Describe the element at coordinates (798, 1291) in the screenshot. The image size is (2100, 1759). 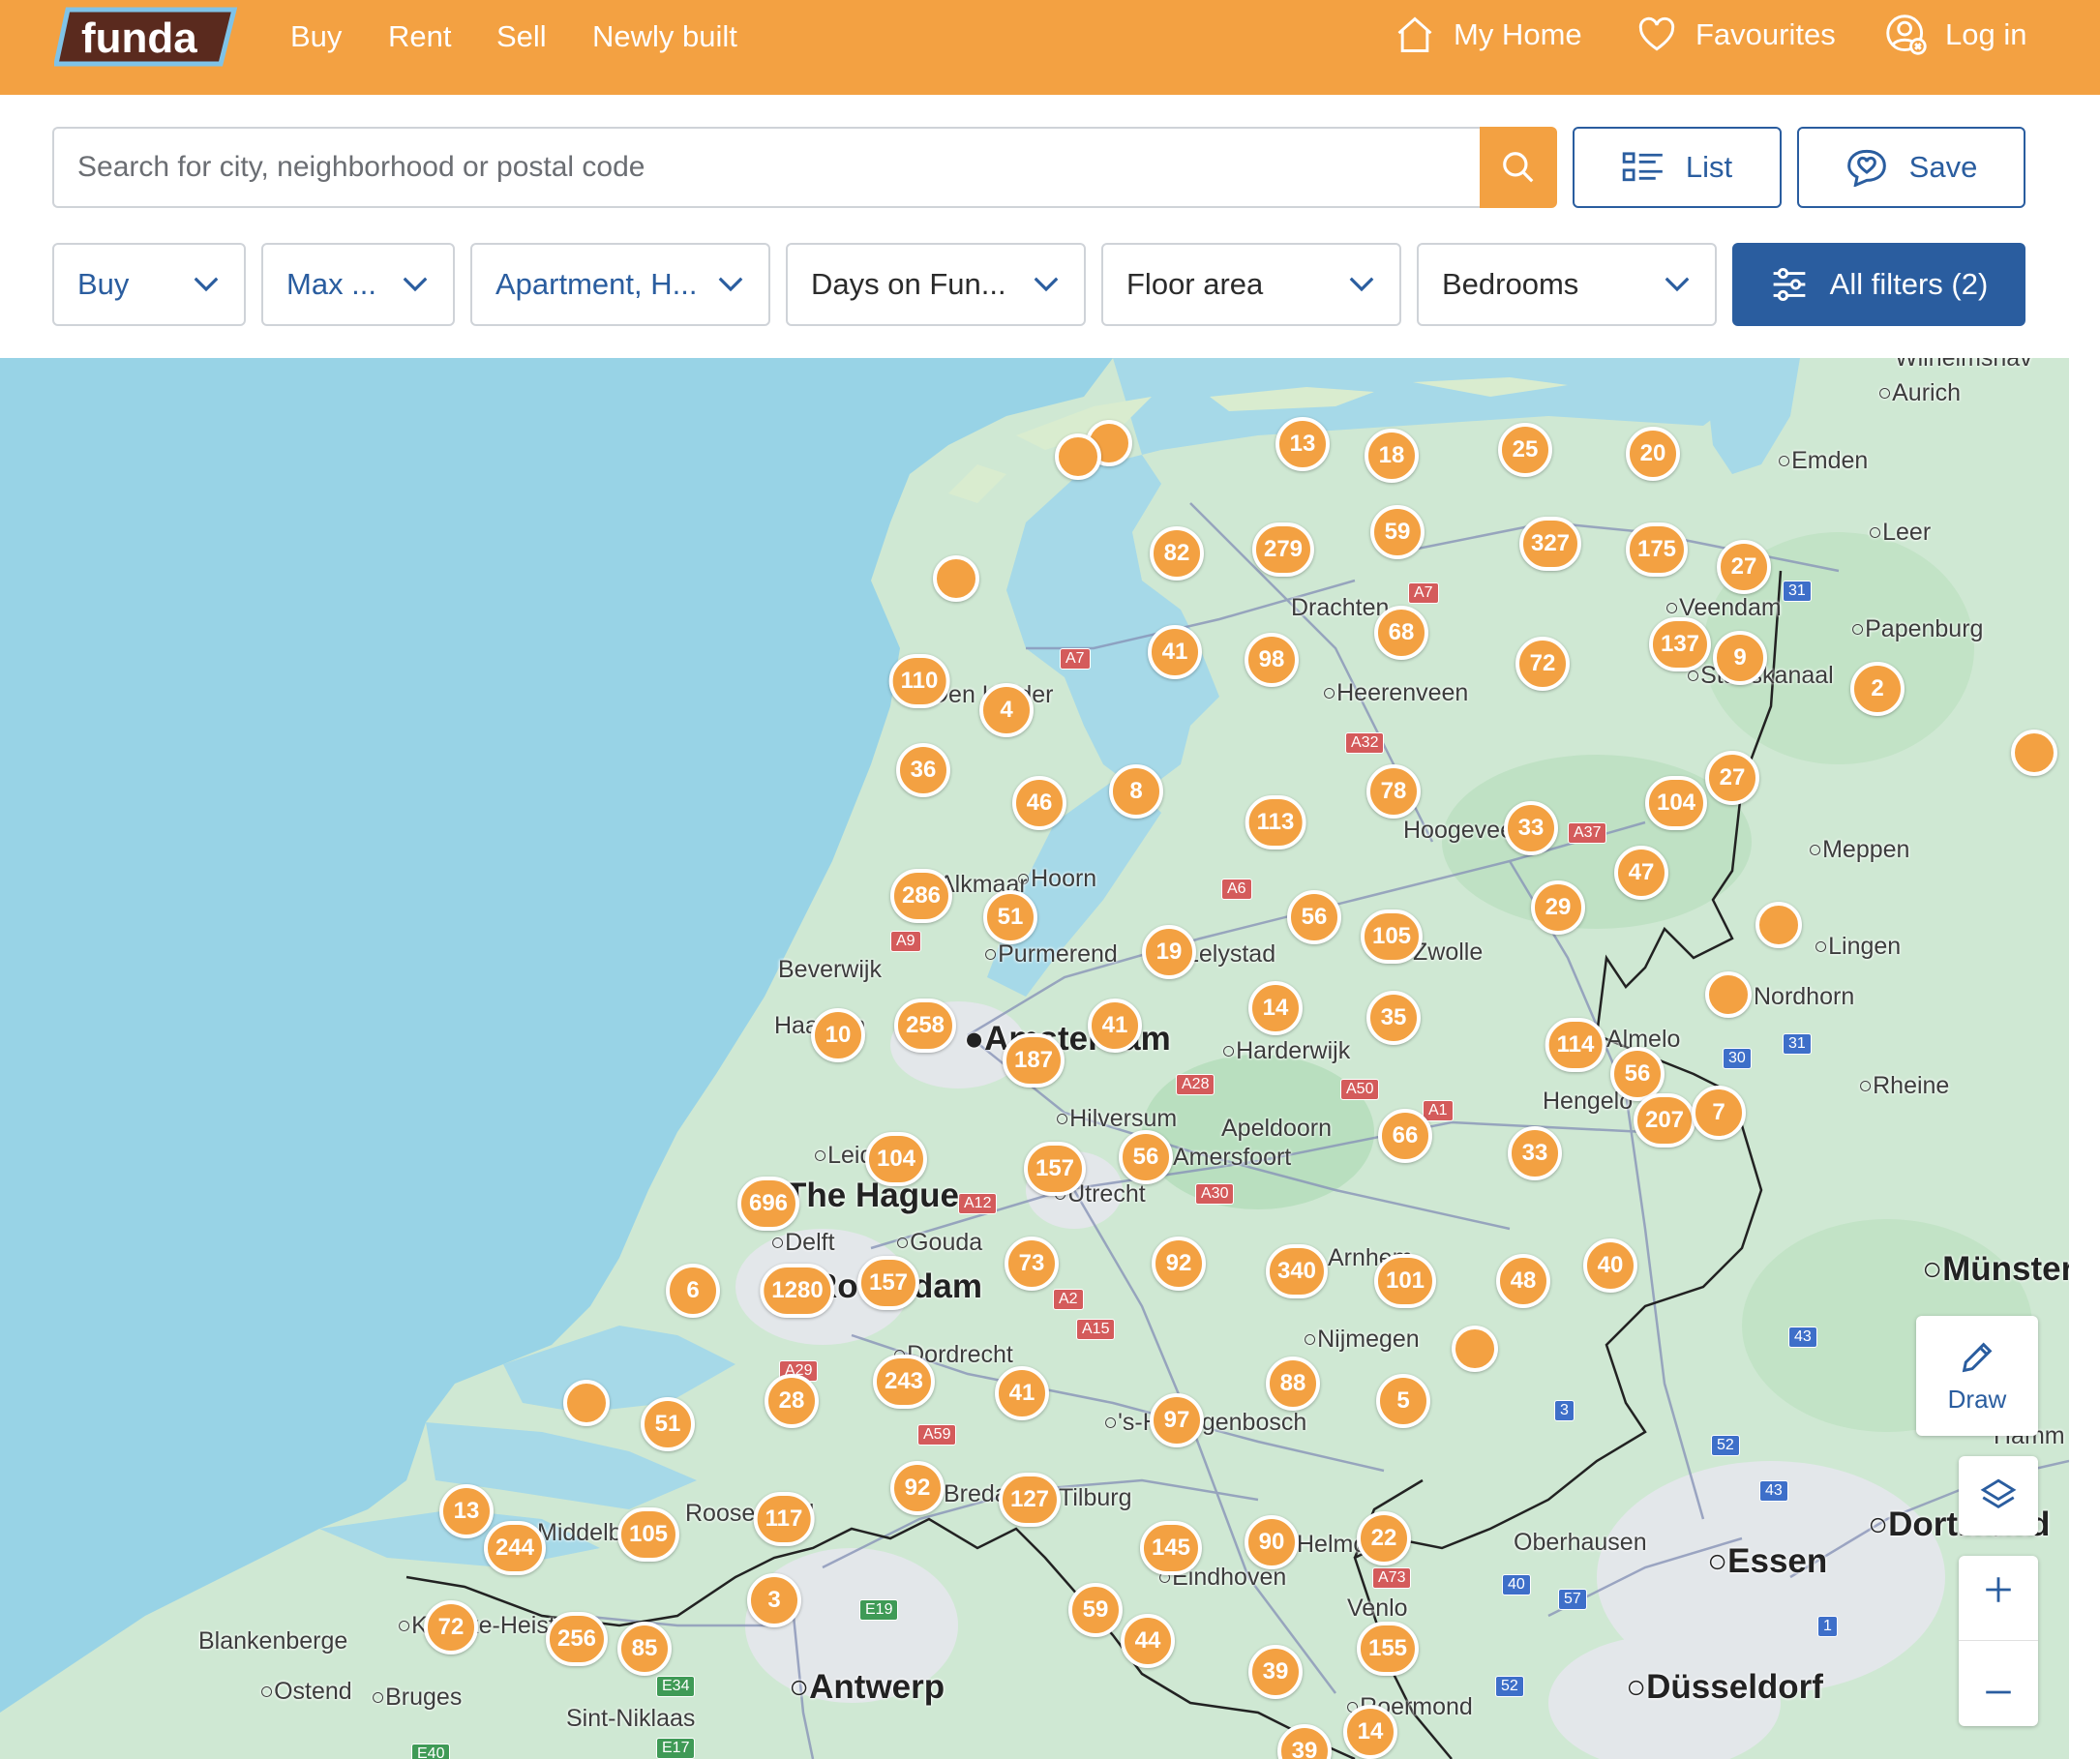
I see `listing-cluster: 1280` at that location.